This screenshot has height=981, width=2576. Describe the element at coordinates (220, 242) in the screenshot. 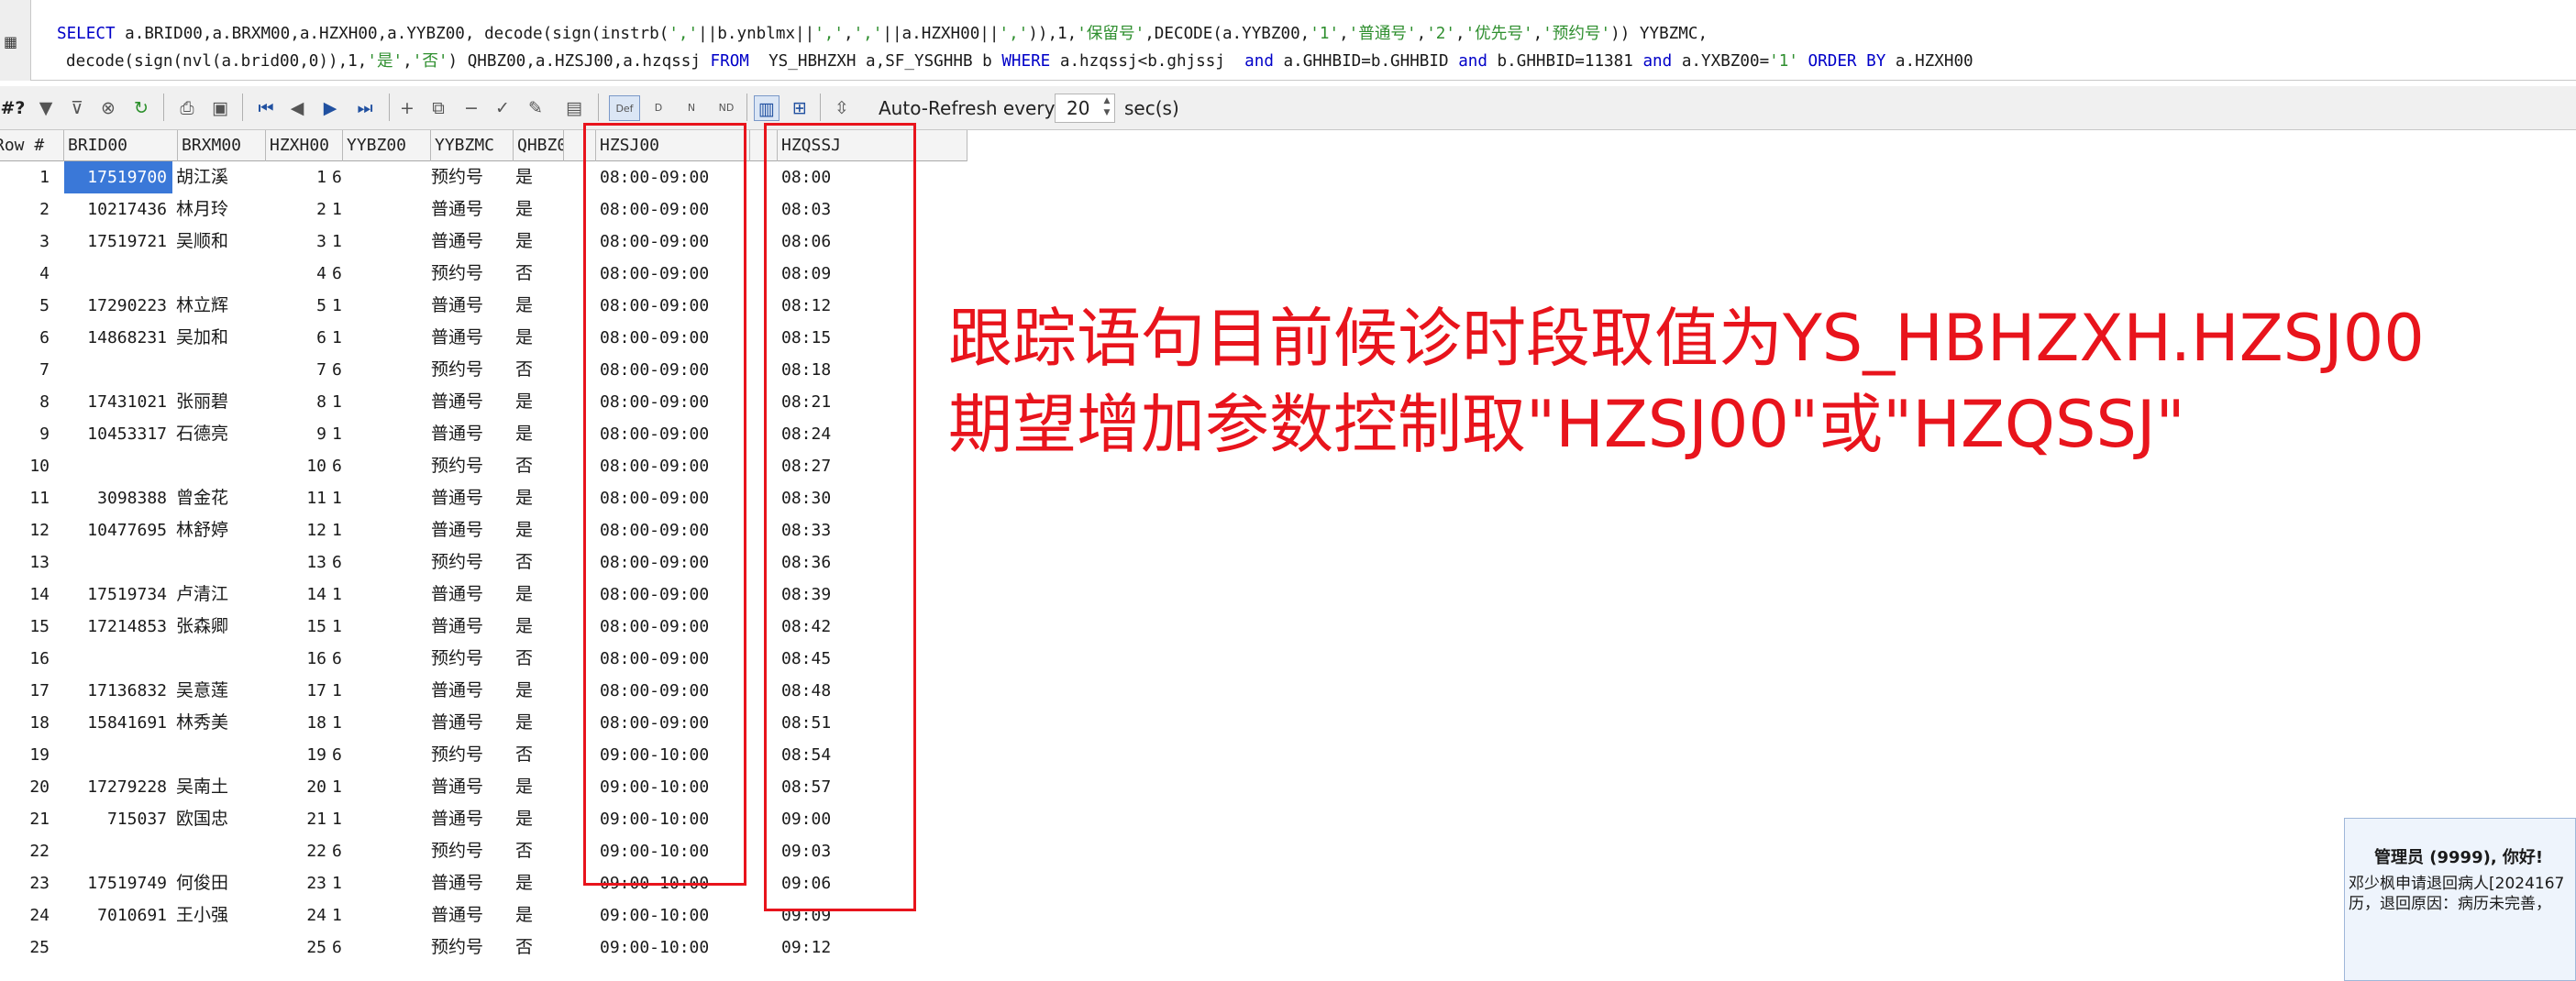

I see `brxm00-cell: 吴顺和` at that location.